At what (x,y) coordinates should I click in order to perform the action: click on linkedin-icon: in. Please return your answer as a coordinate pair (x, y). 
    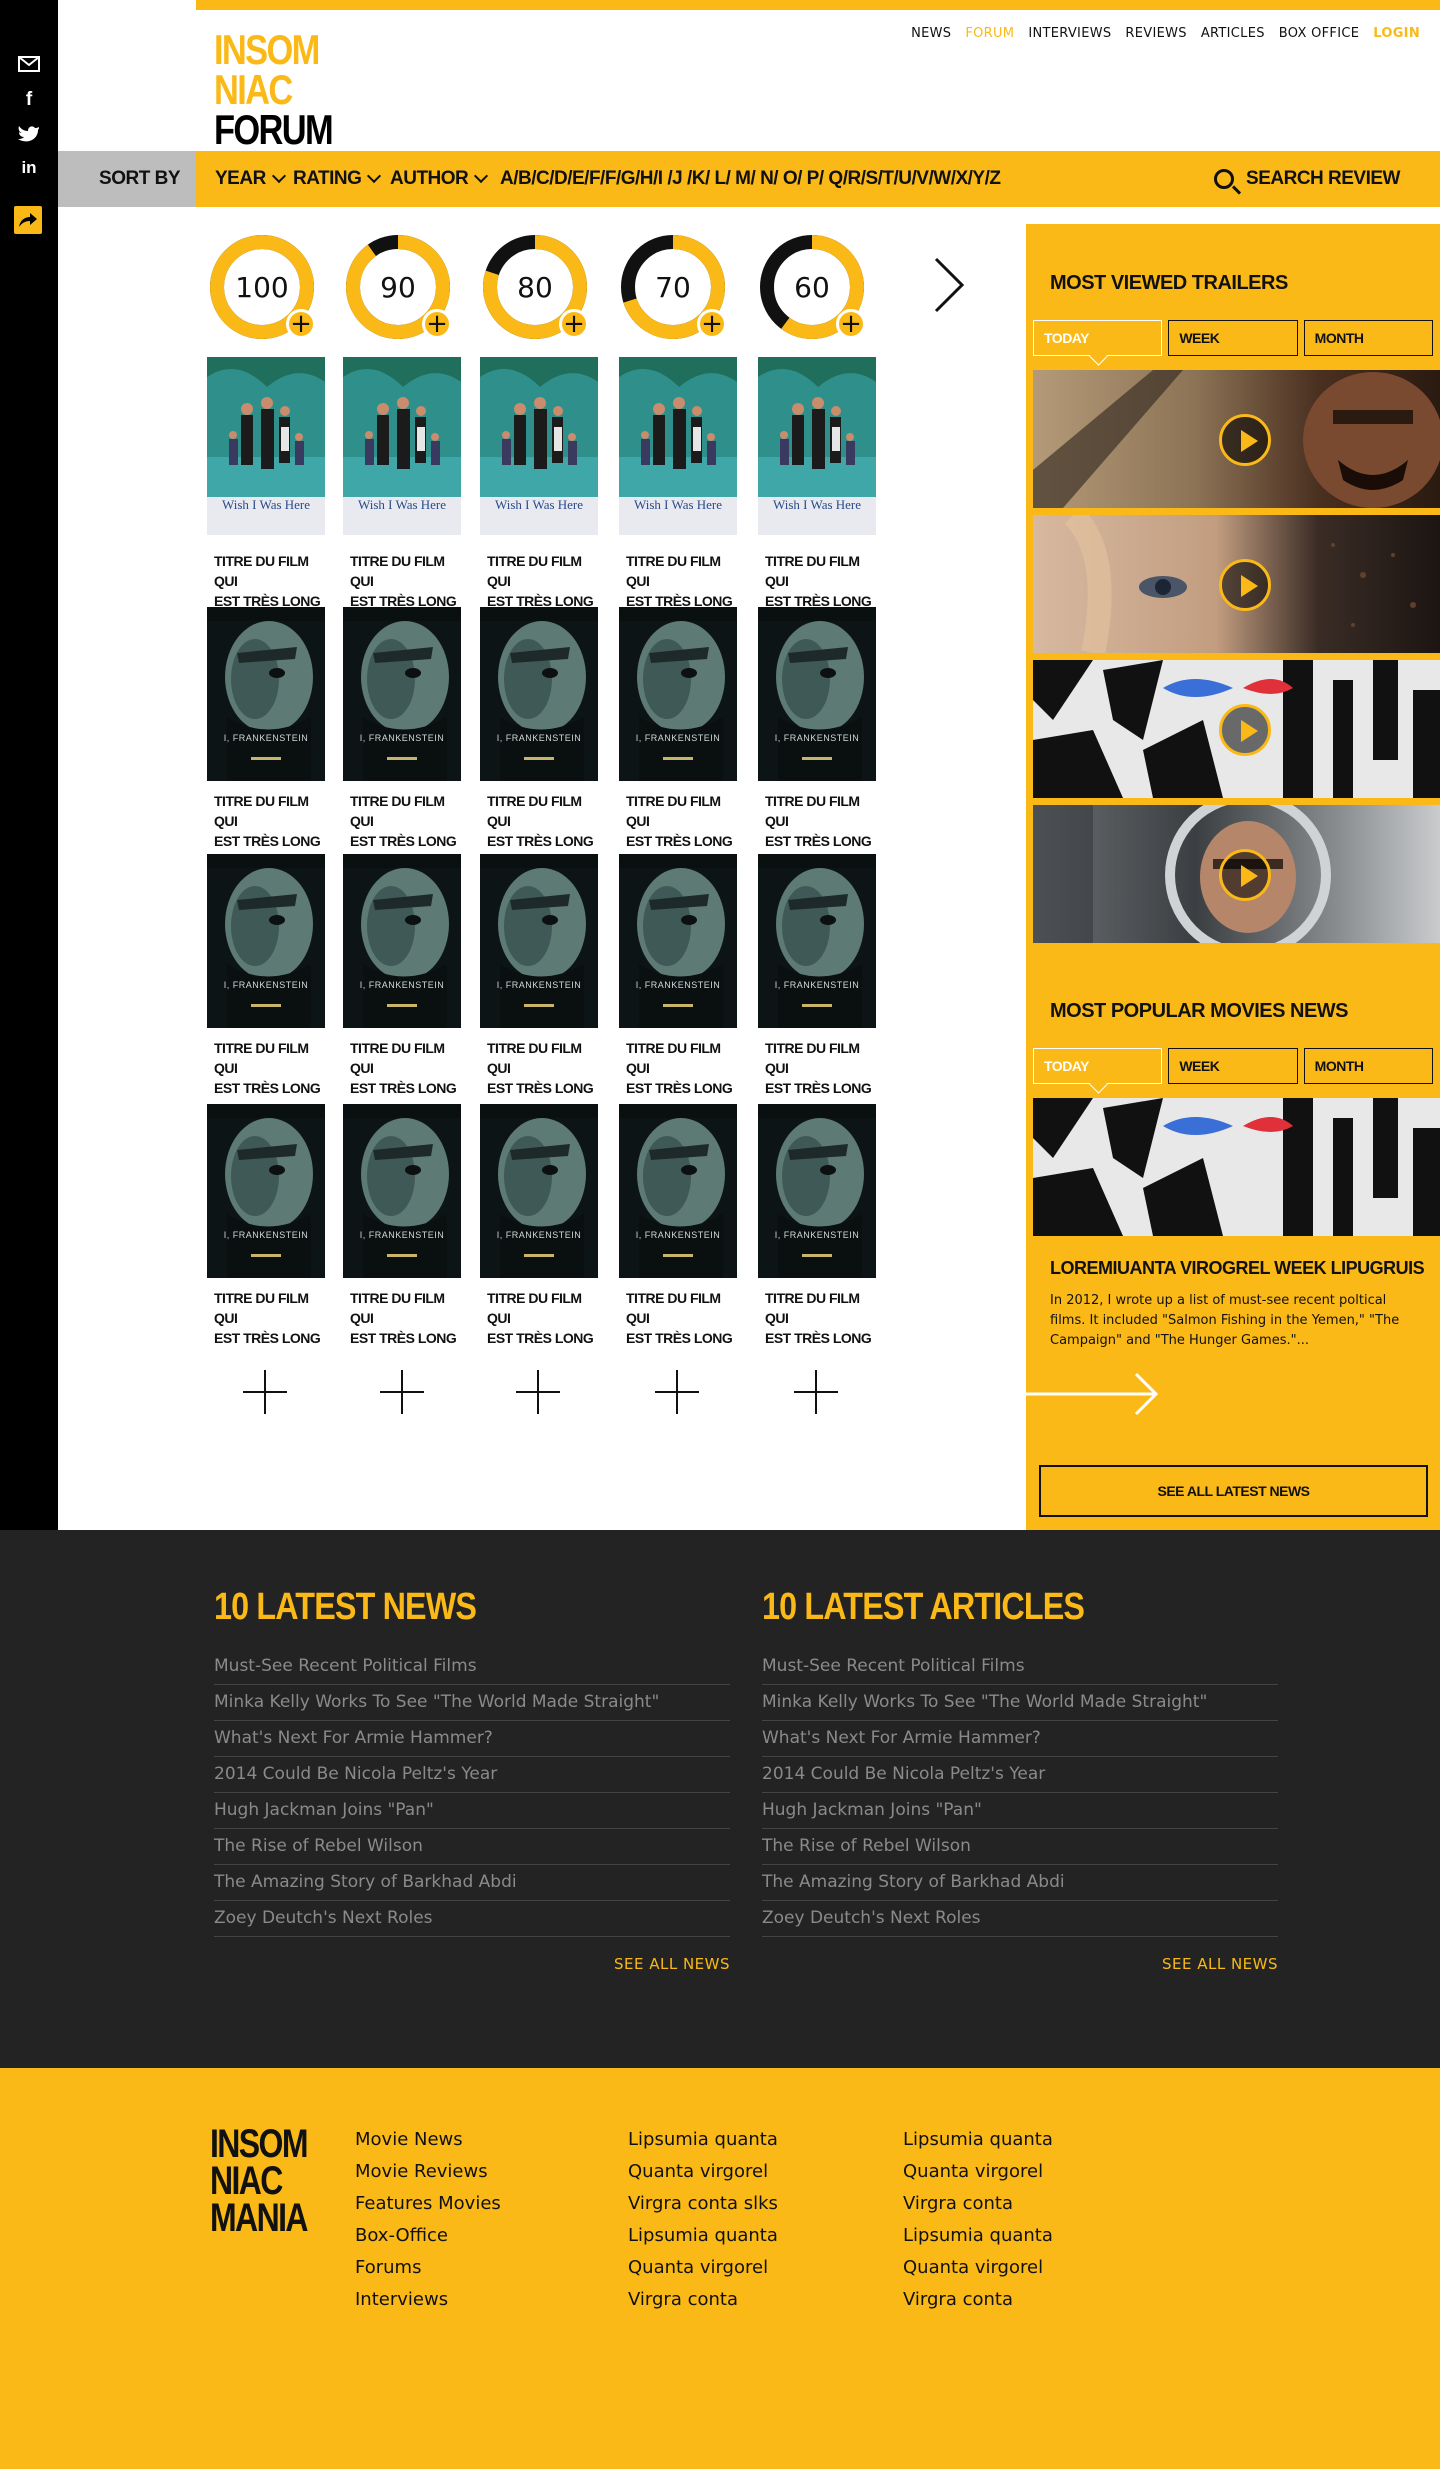
    Looking at the image, I should click on (29, 168).